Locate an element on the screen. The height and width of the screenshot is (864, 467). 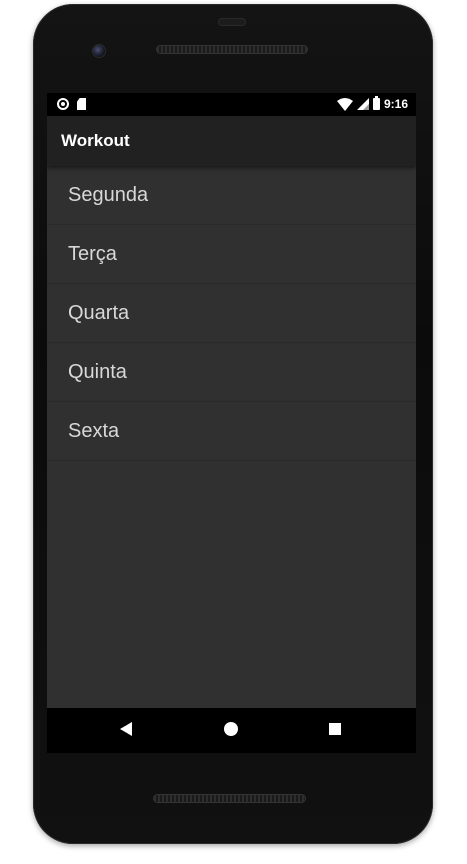
list-item-label: Quarta is located at coordinates (99, 312).